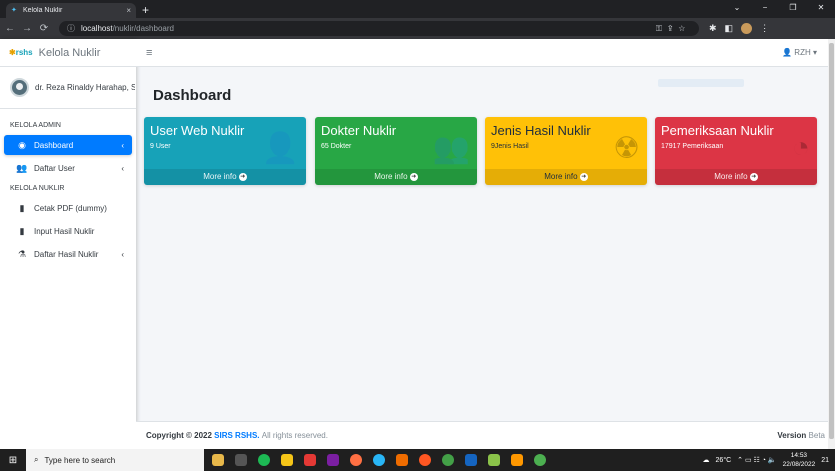 The image size is (835, 471). What do you see at coordinates (71, 10) in the screenshot?
I see `browser-tab: ✦ Kelola Nuklir ×` at bounding box center [71, 10].